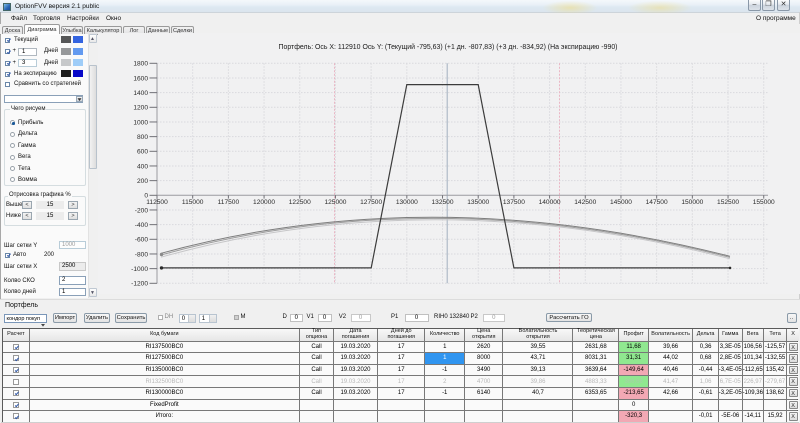 Image resolution: width=800 pixels, height=423 pixels. I want to click on svg-text: 1600, so click(140, 78).